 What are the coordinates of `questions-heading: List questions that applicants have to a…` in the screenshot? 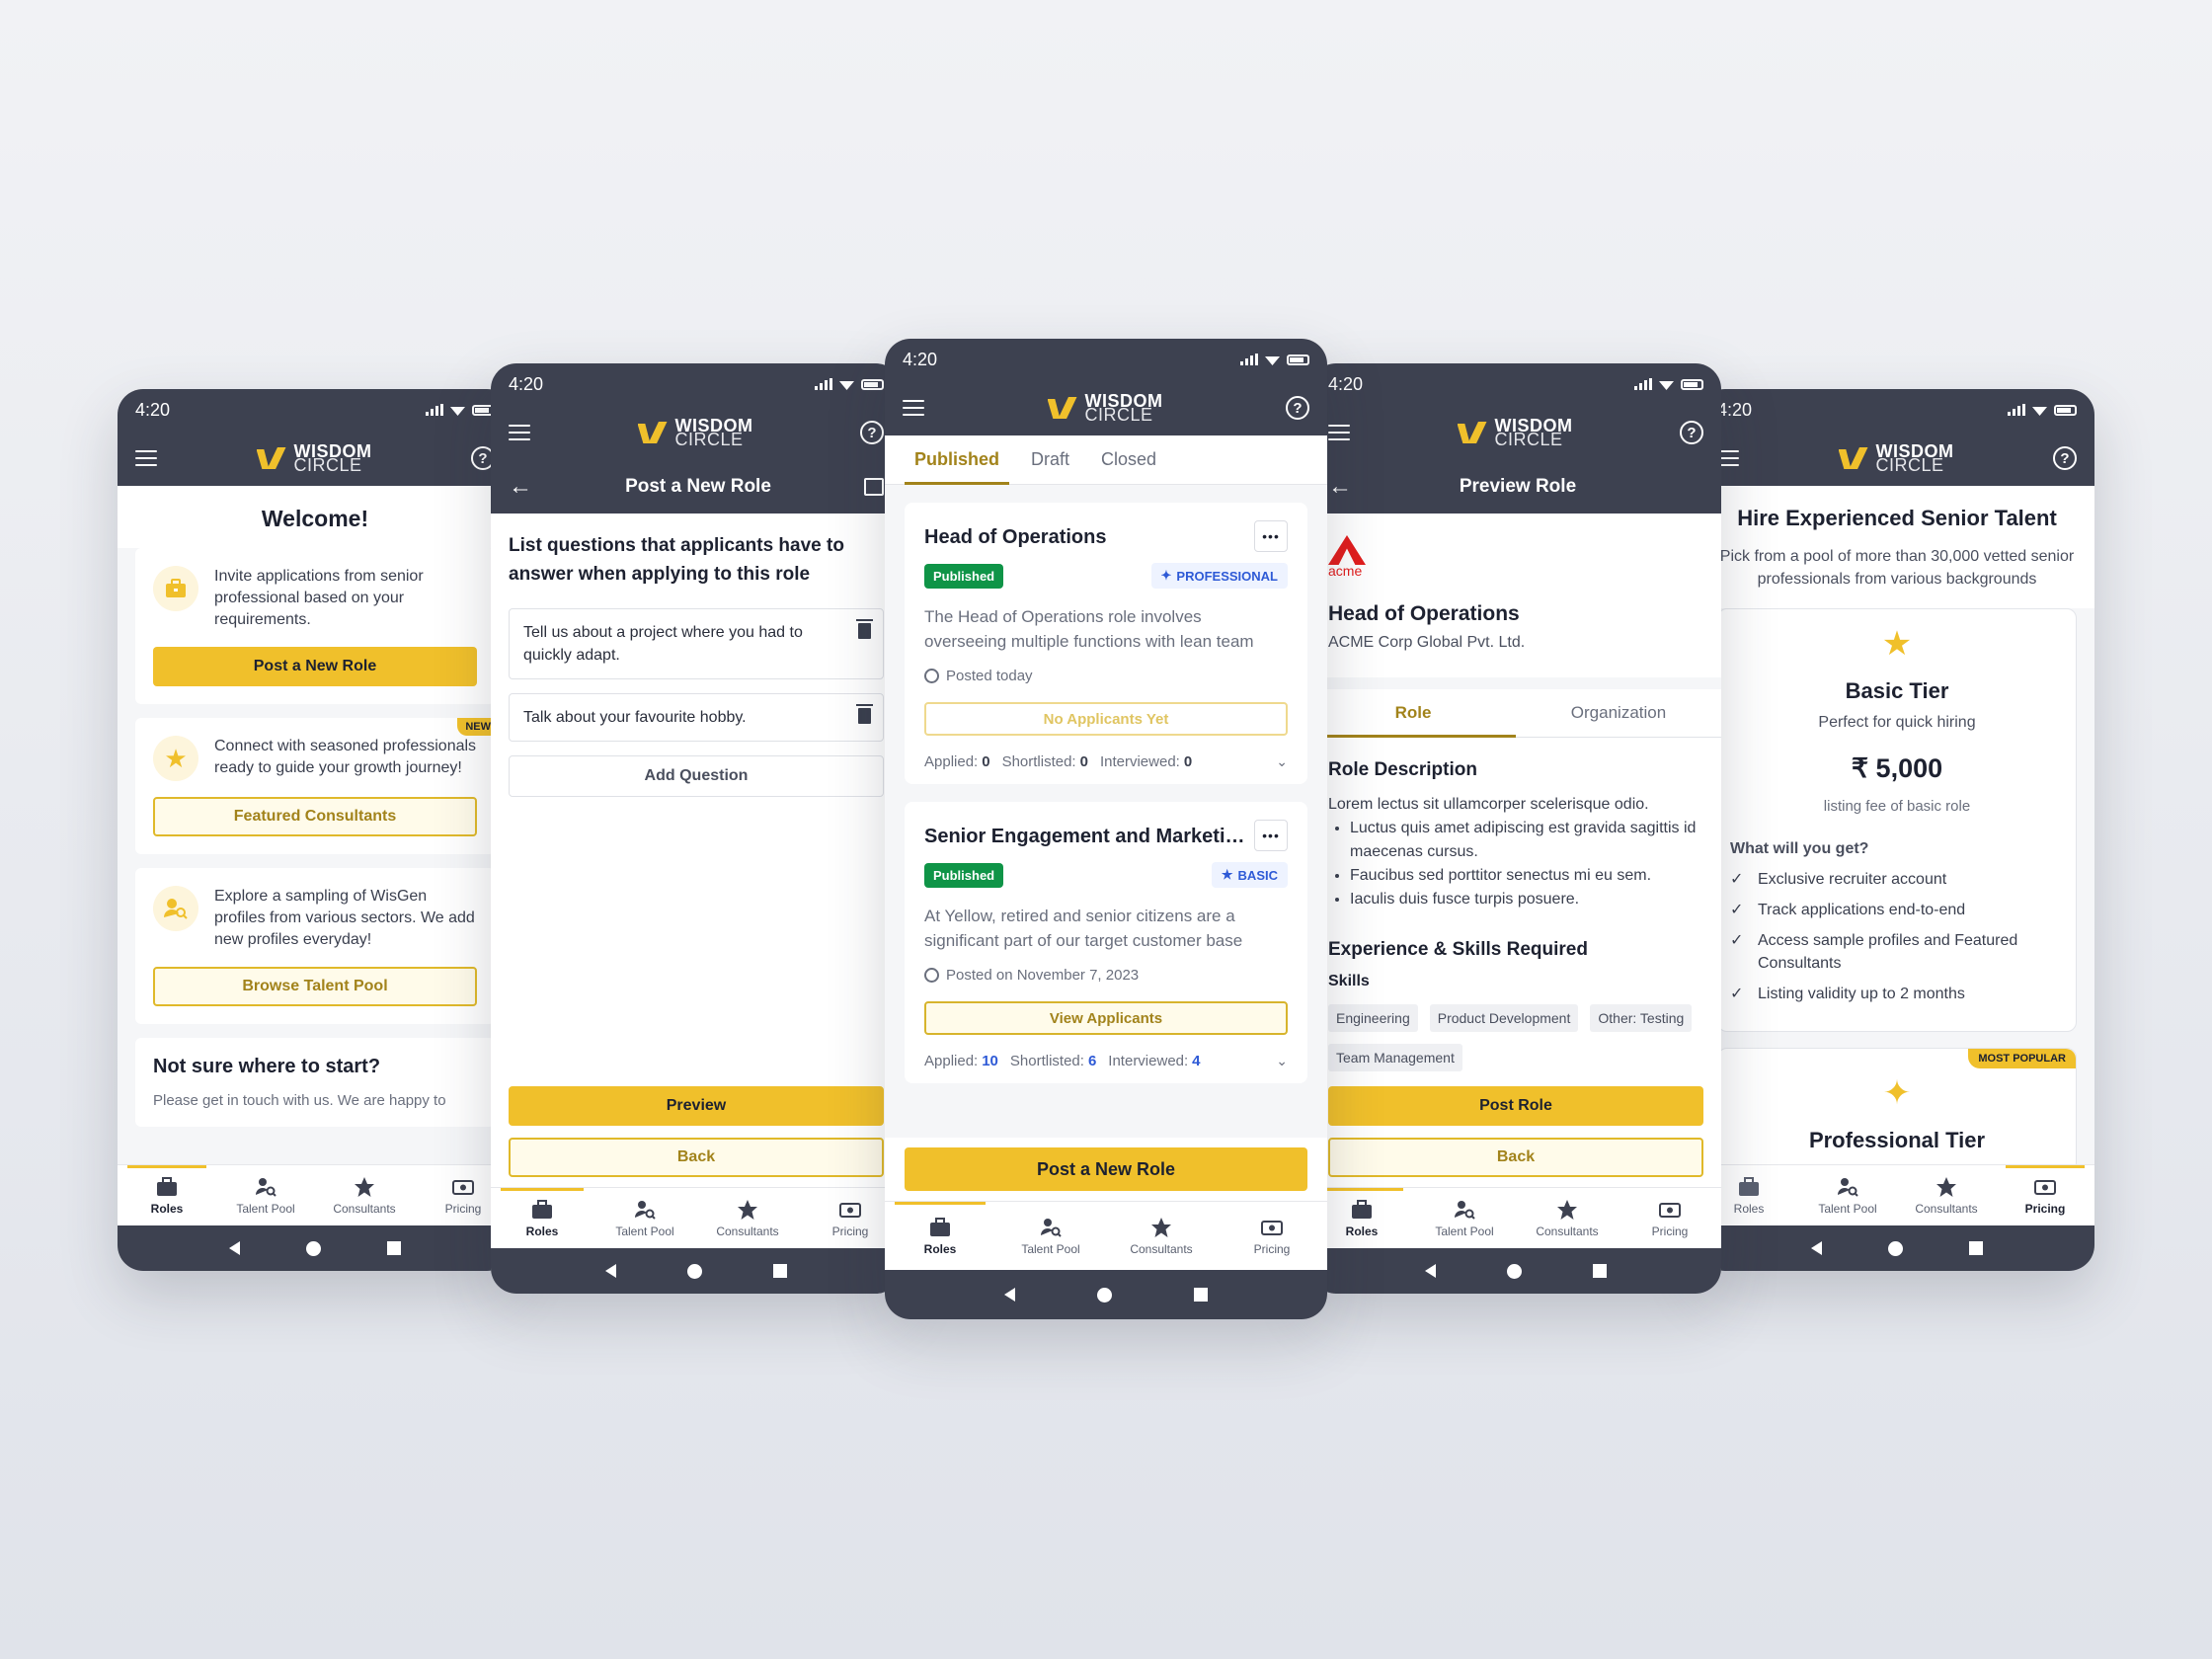 It's located at (696, 561).